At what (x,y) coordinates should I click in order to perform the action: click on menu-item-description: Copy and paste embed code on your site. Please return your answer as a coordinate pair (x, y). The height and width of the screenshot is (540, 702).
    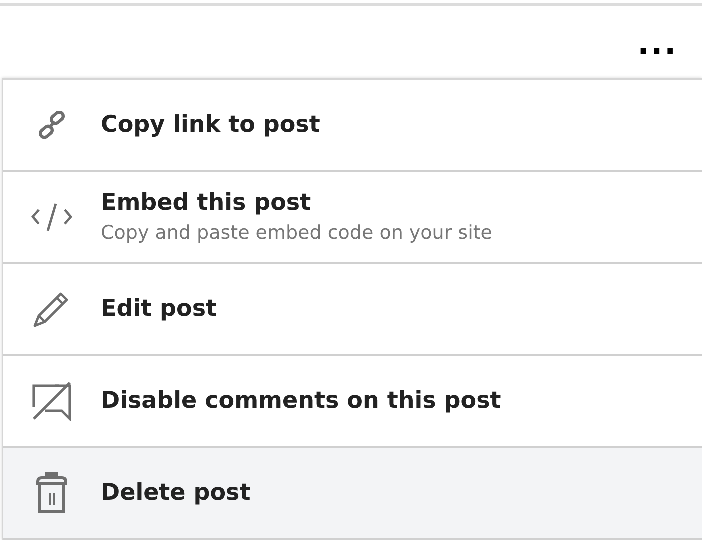
    Looking at the image, I should click on (296, 233).